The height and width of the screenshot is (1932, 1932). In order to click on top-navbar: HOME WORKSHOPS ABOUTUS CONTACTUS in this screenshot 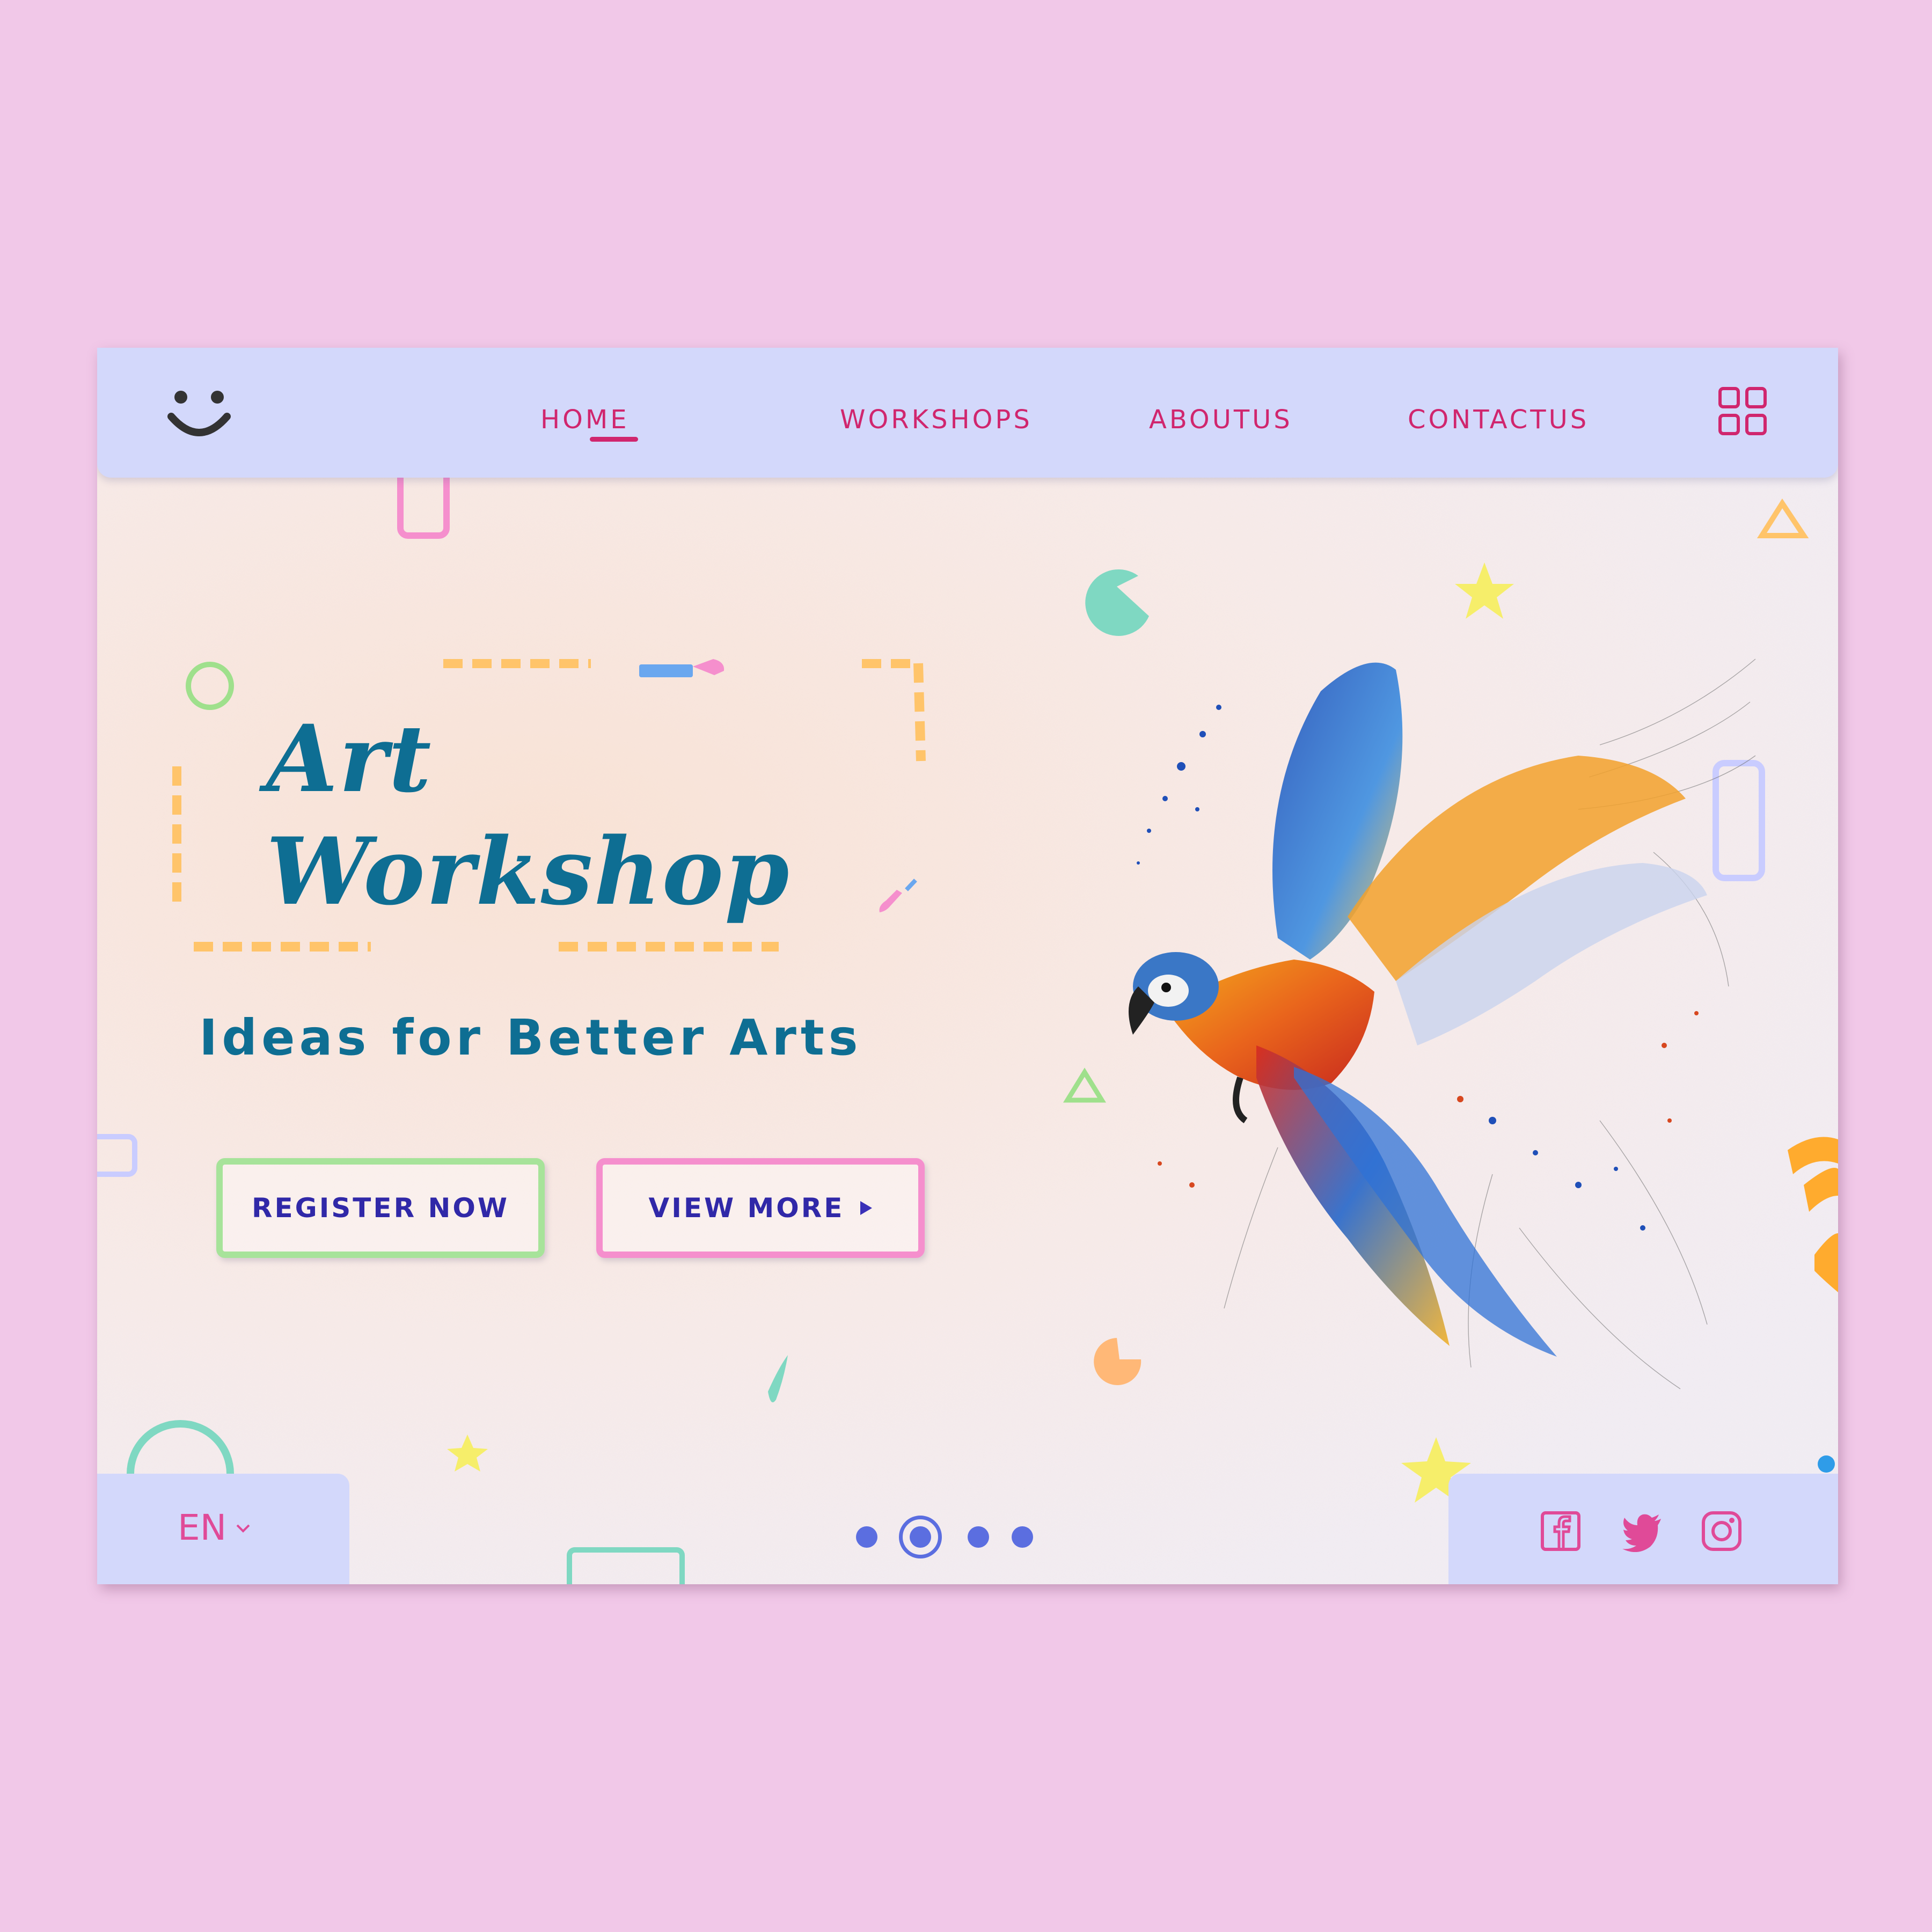, I will do `click(967, 413)`.